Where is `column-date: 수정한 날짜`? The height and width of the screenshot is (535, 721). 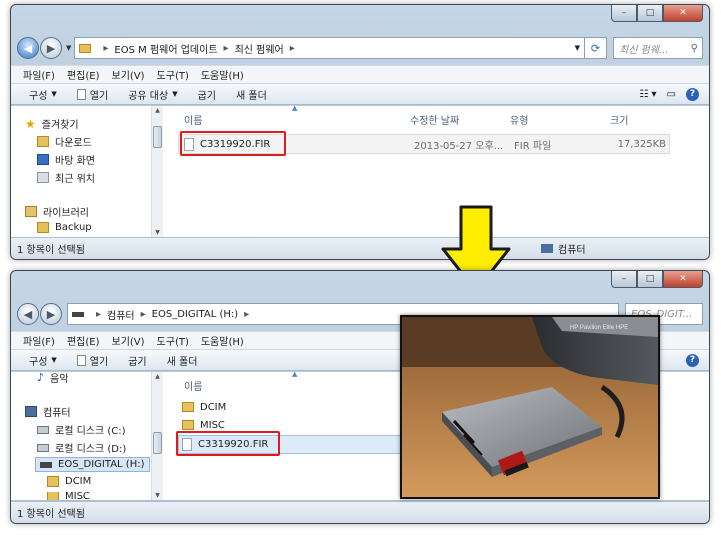
column-date: 수정한 날짜 is located at coordinates (434, 119).